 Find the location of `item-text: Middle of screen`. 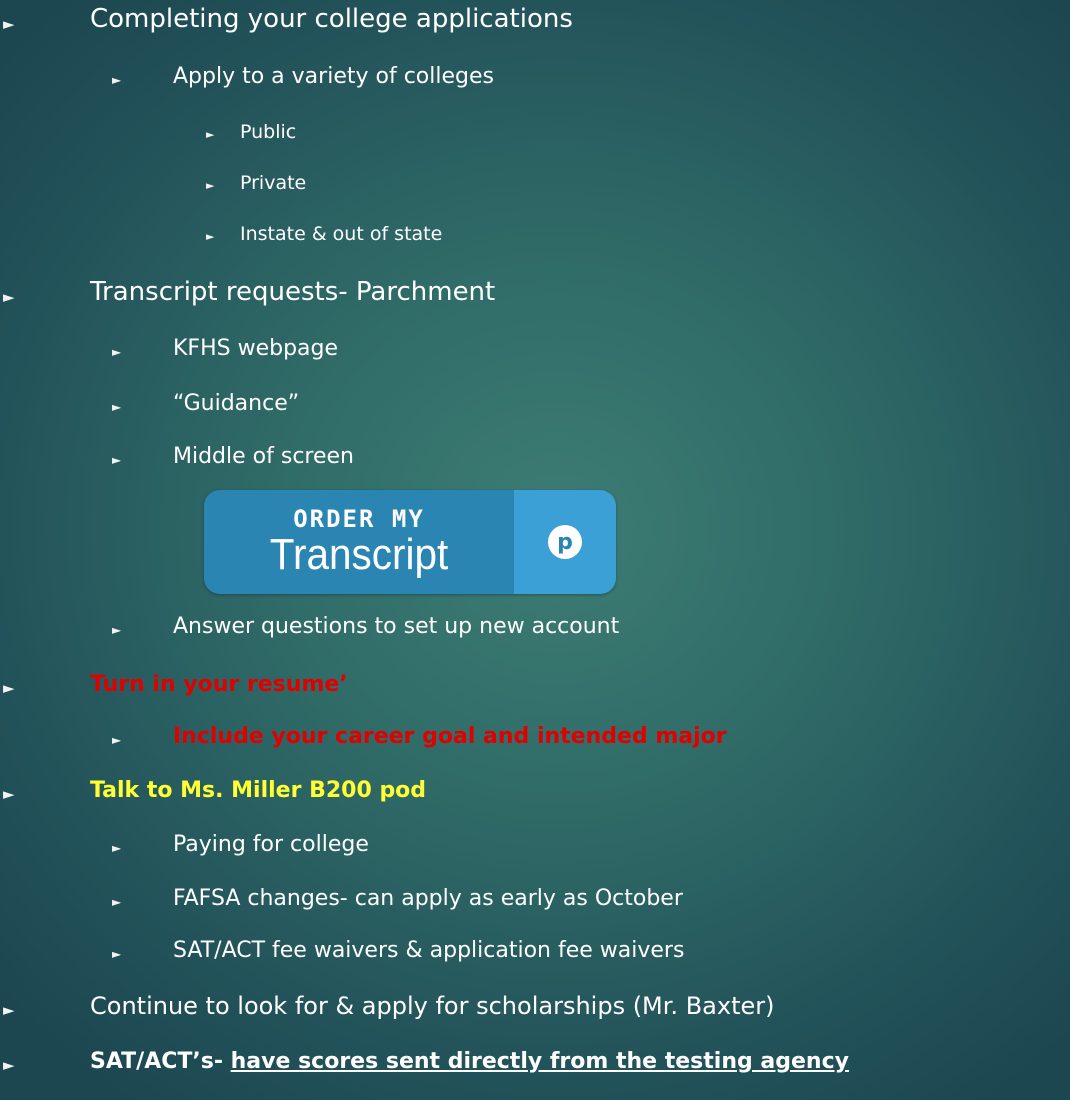

item-text: Middle of screen is located at coordinates (263, 456).